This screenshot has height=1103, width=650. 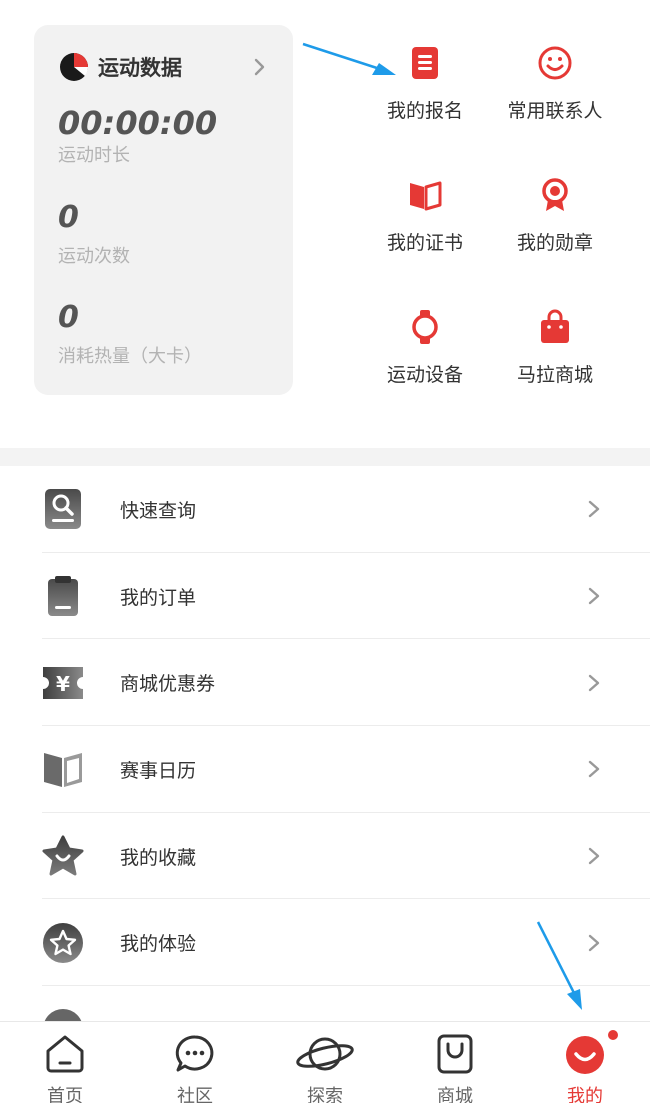 I want to click on smiley-icon, so click(x=555, y=63).